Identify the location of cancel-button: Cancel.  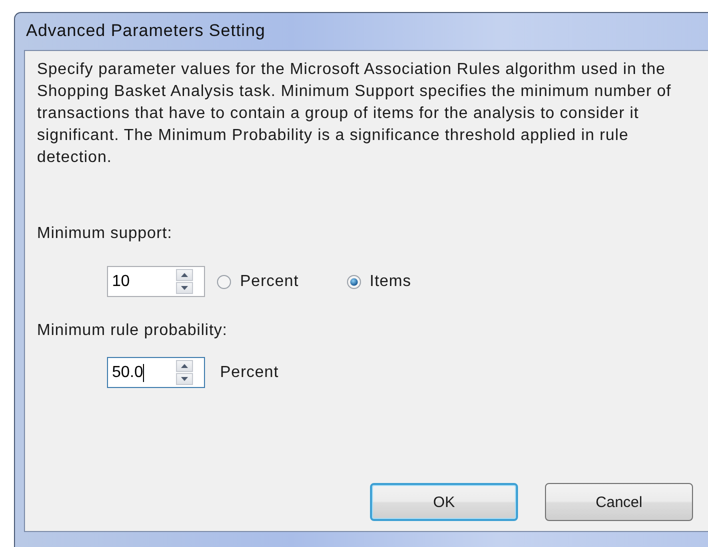
(619, 502).